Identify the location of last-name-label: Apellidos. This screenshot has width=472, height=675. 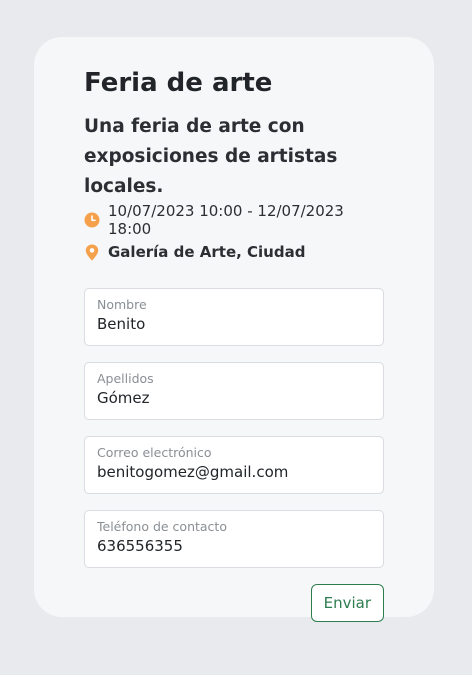
(125, 378).